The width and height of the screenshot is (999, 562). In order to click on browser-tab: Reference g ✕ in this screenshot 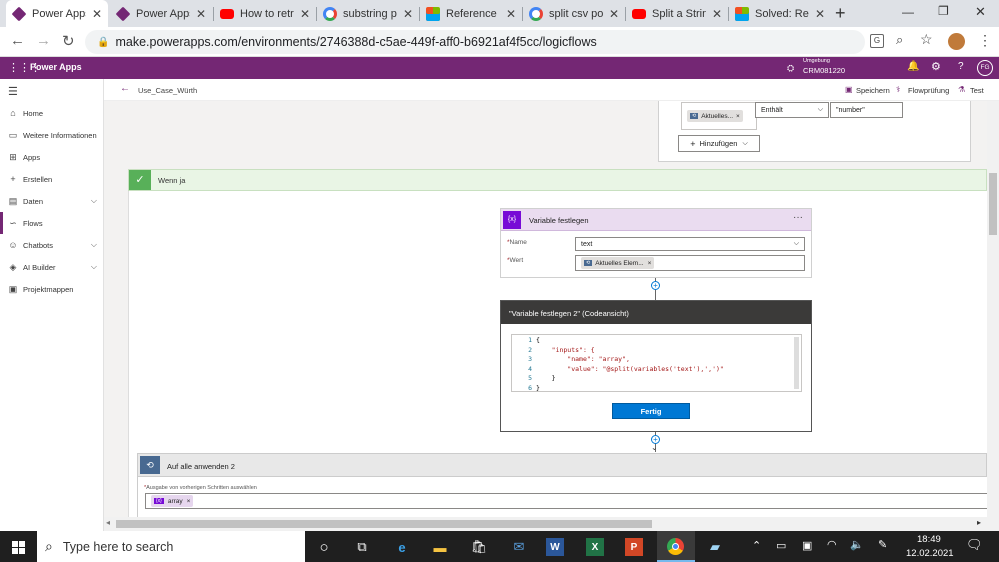, I will do `click(471, 13)`.